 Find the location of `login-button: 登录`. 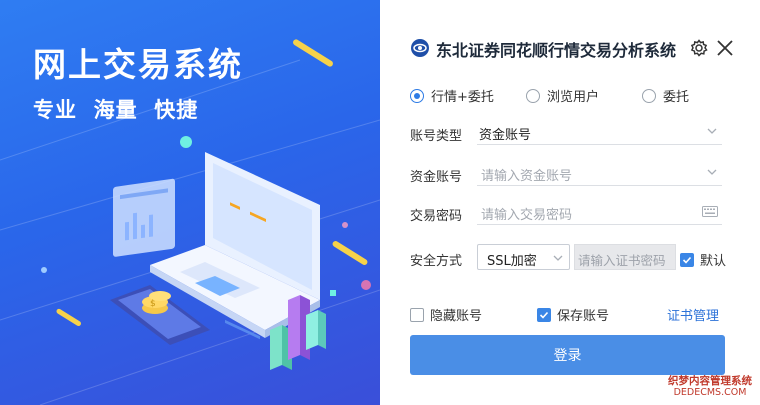

login-button: 登录 is located at coordinates (567, 355).